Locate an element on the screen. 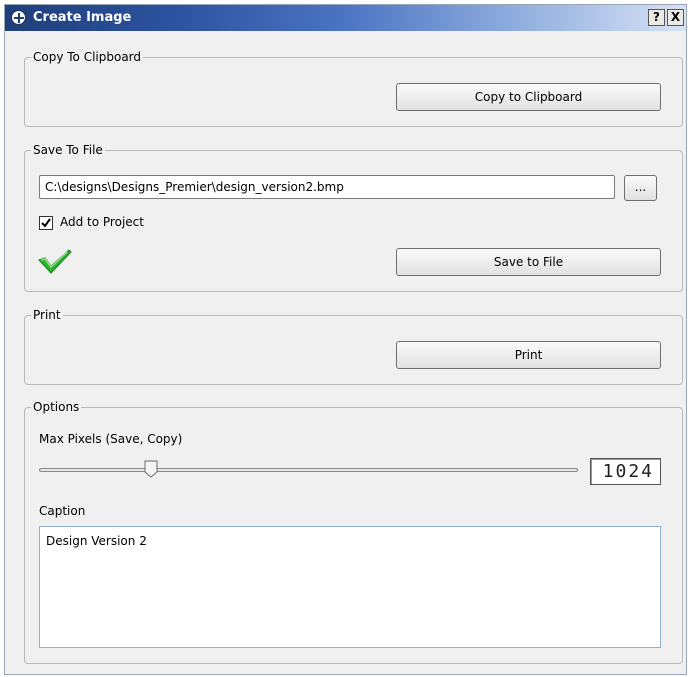 Image resolution: width=688 pixels, height=677 pixels. caption-label: Caption is located at coordinates (62, 511).